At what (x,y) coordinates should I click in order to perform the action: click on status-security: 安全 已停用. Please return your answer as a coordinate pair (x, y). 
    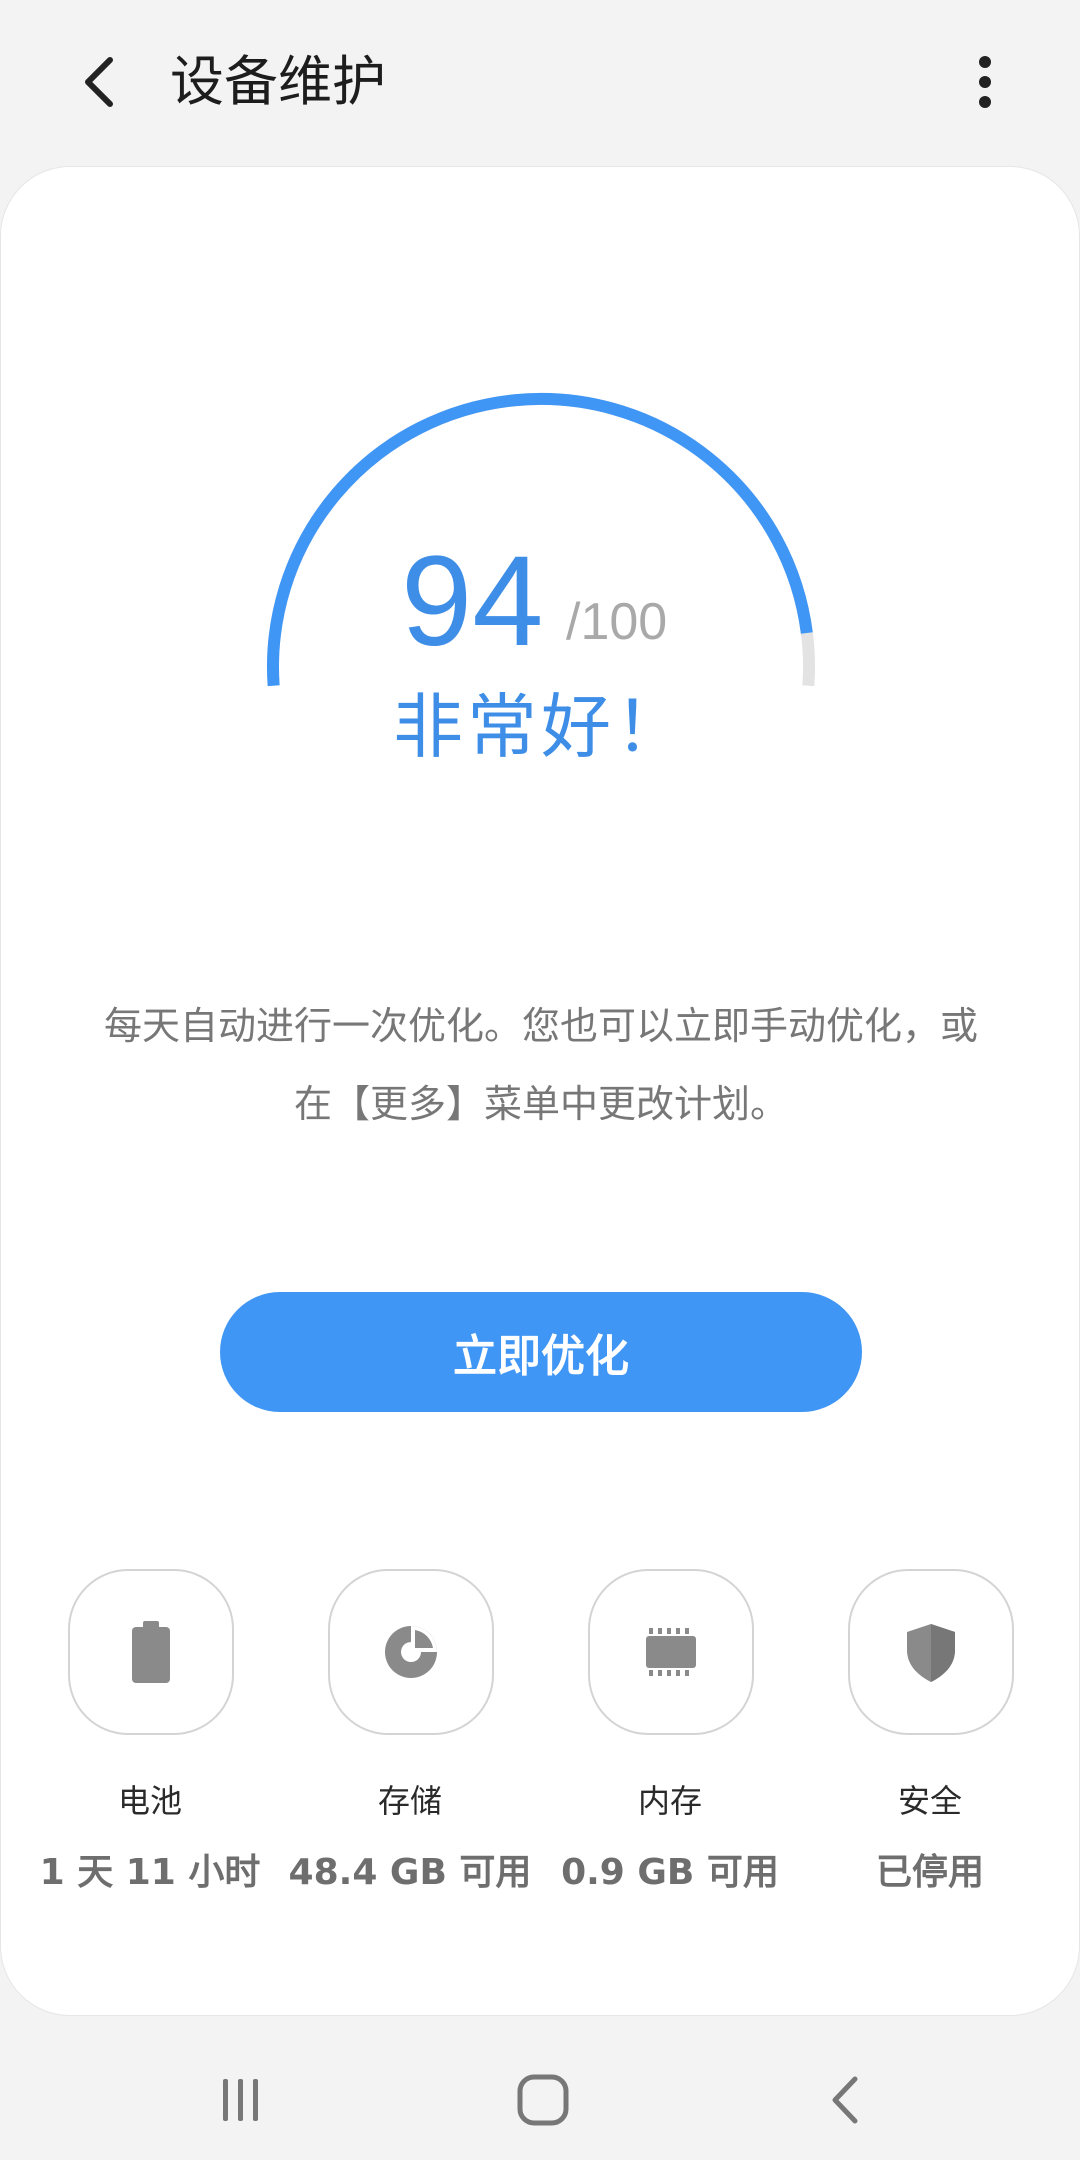
    Looking at the image, I should click on (930, 1749).